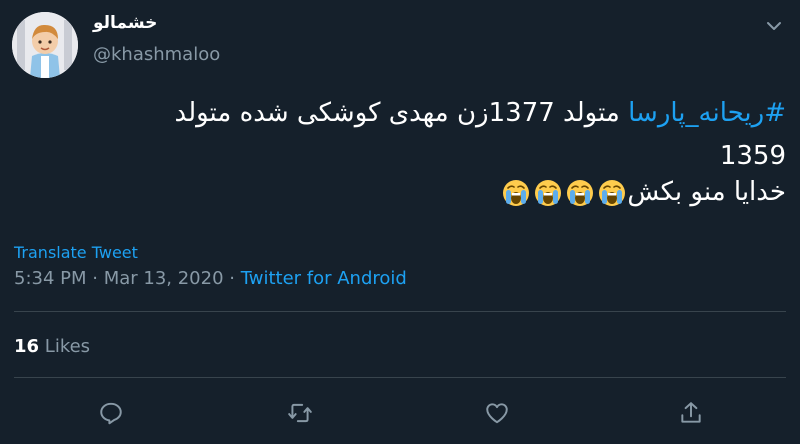 The width and height of the screenshot is (800, 444). Describe the element at coordinates (706, 192) in the screenshot. I see `tweet-text-segment: خدایا منو بکش` at that location.